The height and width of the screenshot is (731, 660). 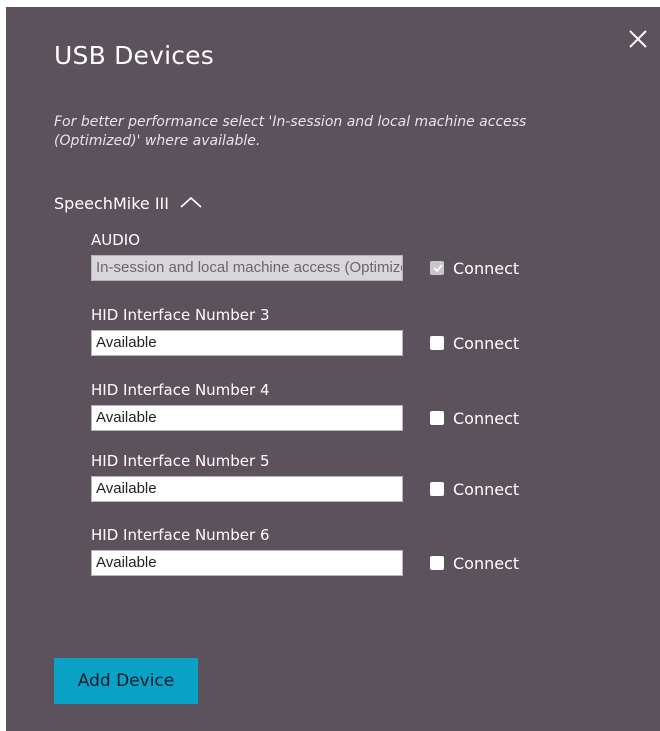 I want to click on interface-hid-6: HID Interface Number 6 Available Connect, so click(x=321, y=550).